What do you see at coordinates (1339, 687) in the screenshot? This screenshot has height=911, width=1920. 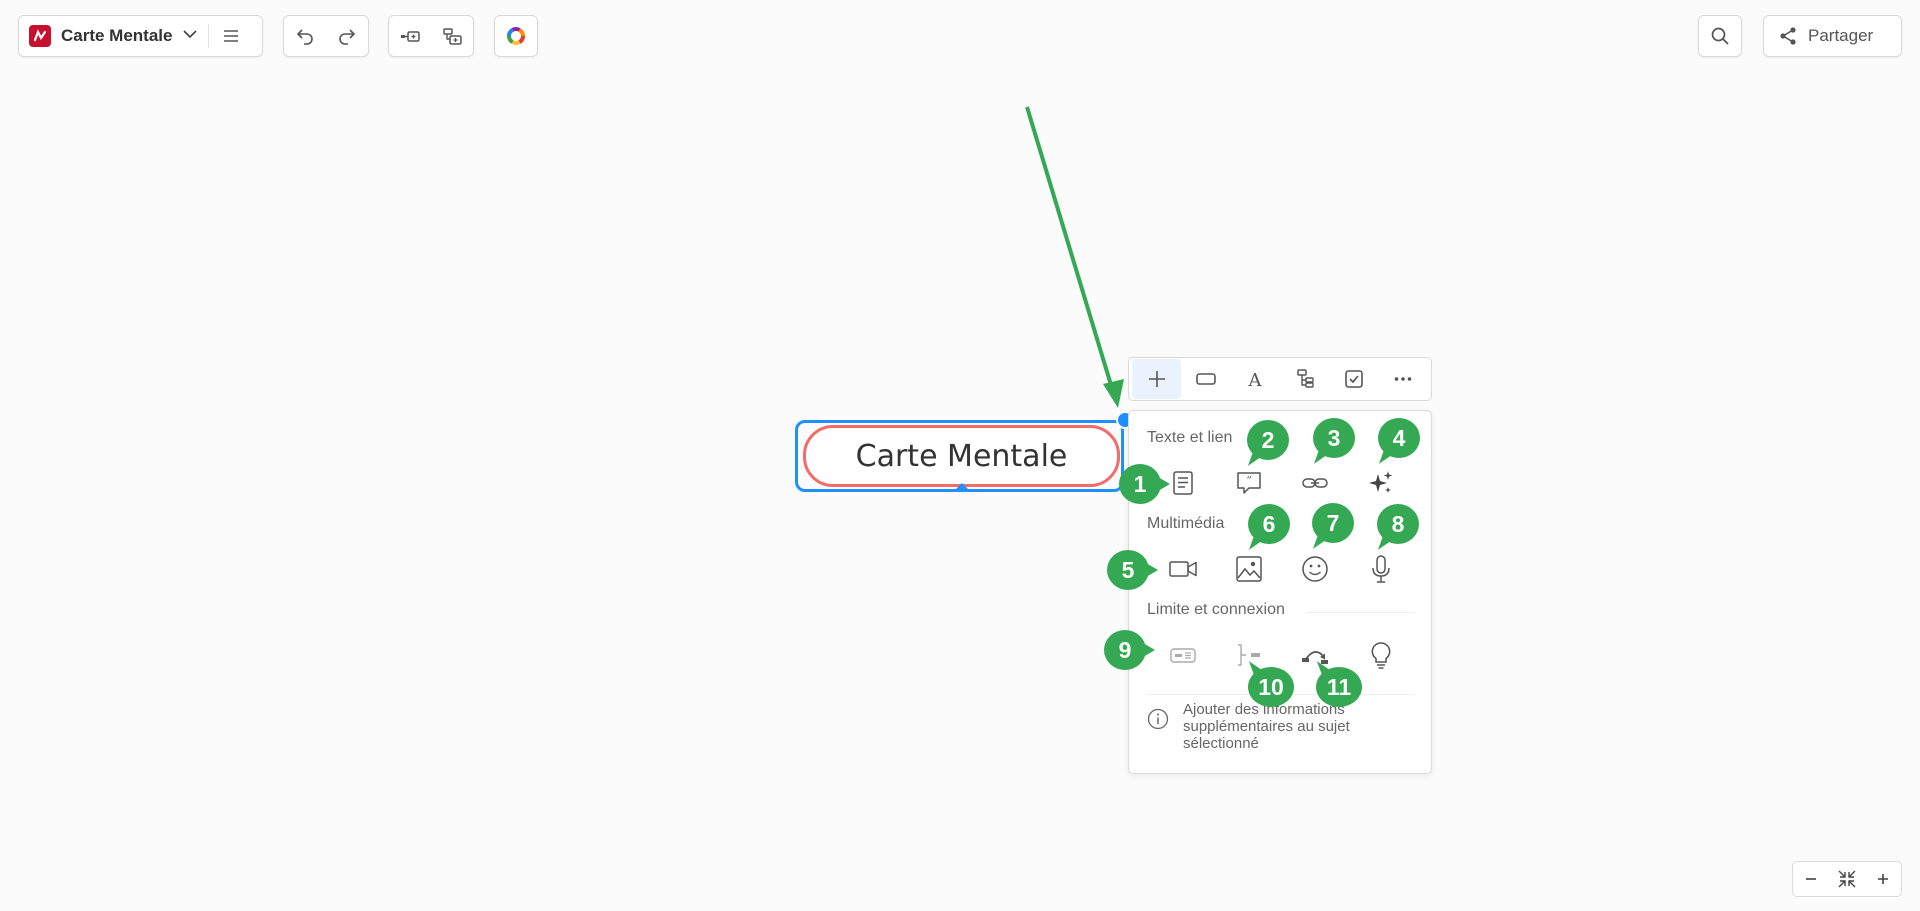 I see `marker-11: 11` at bounding box center [1339, 687].